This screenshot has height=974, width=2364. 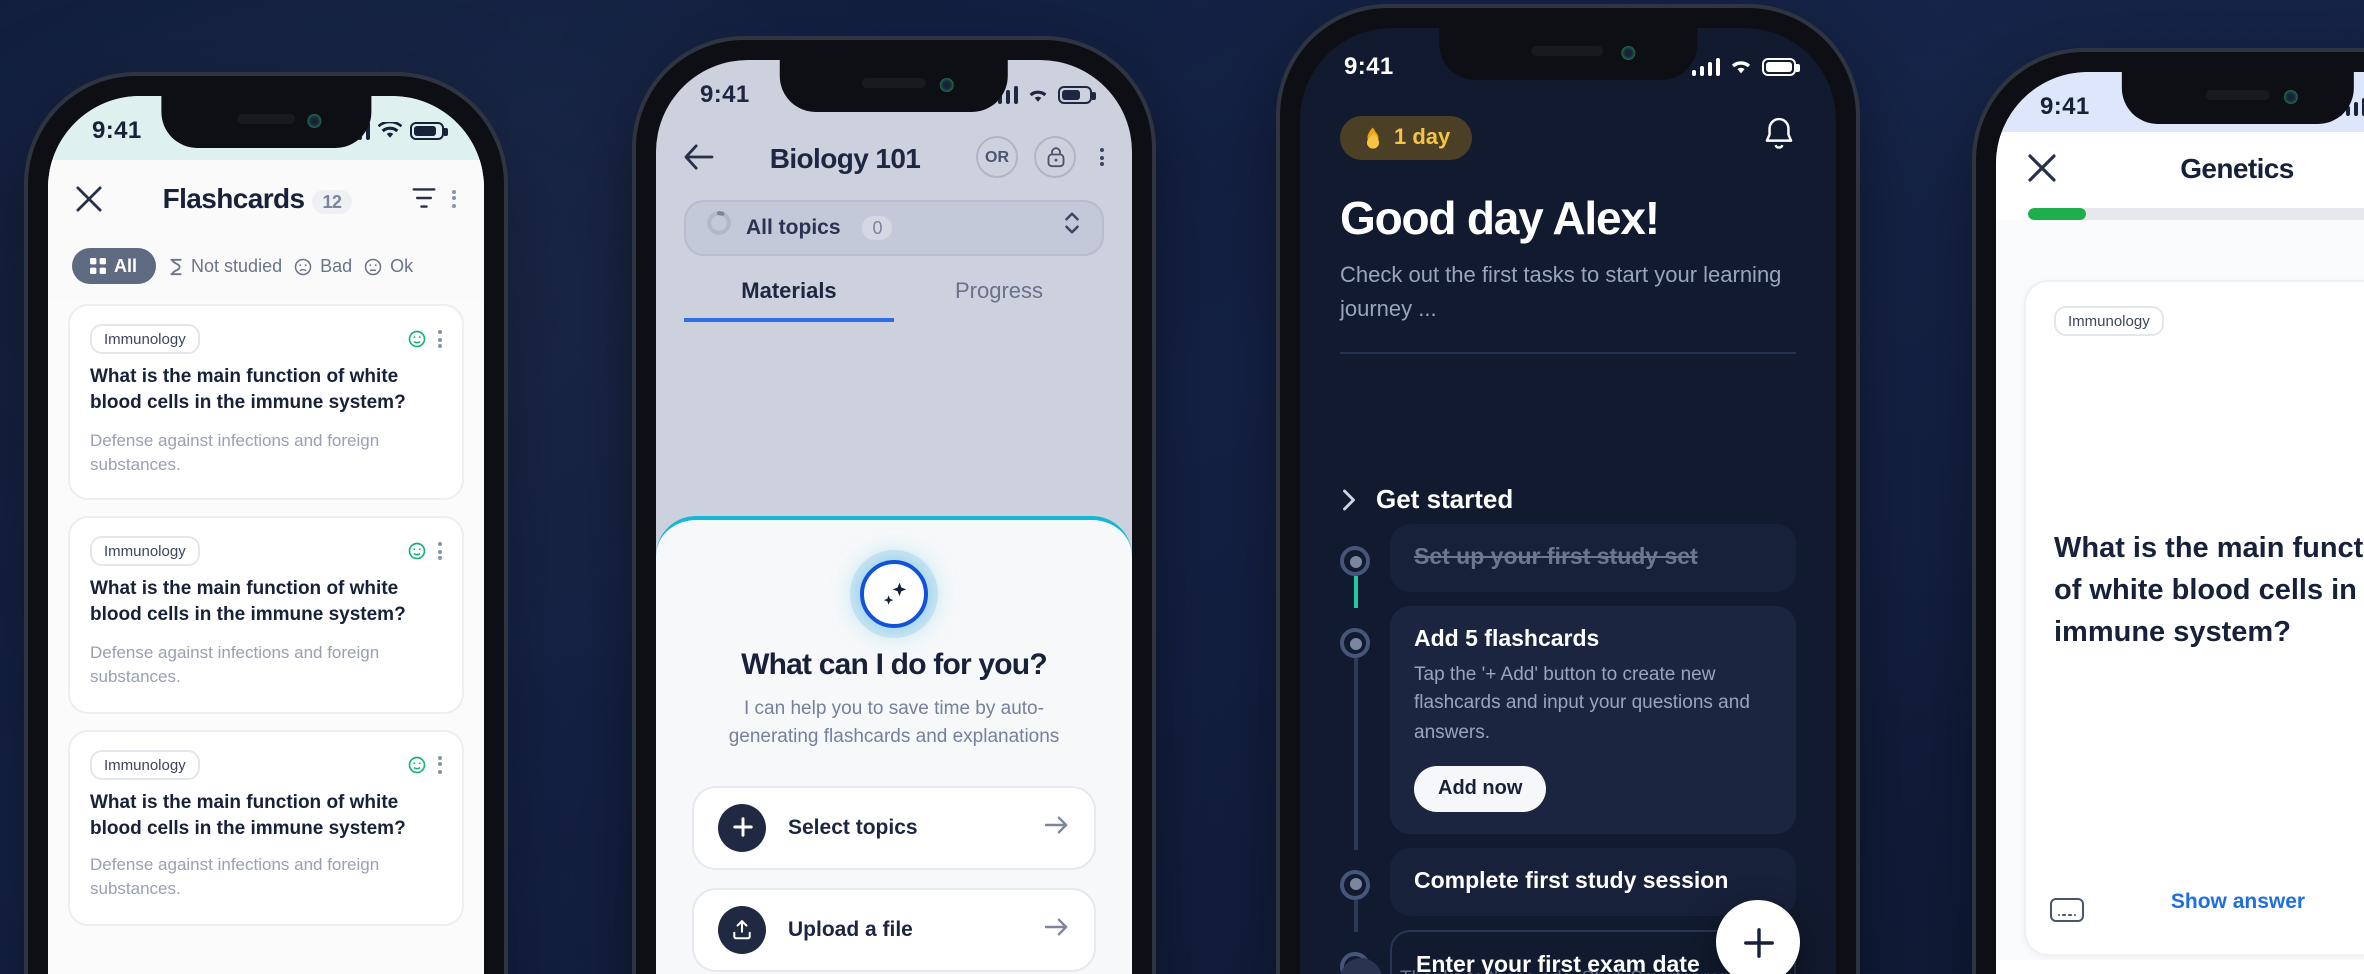 What do you see at coordinates (1507, 640) in the screenshot?
I see `task-title: Add 5 flashcards` at bounding box center [1507, 640].